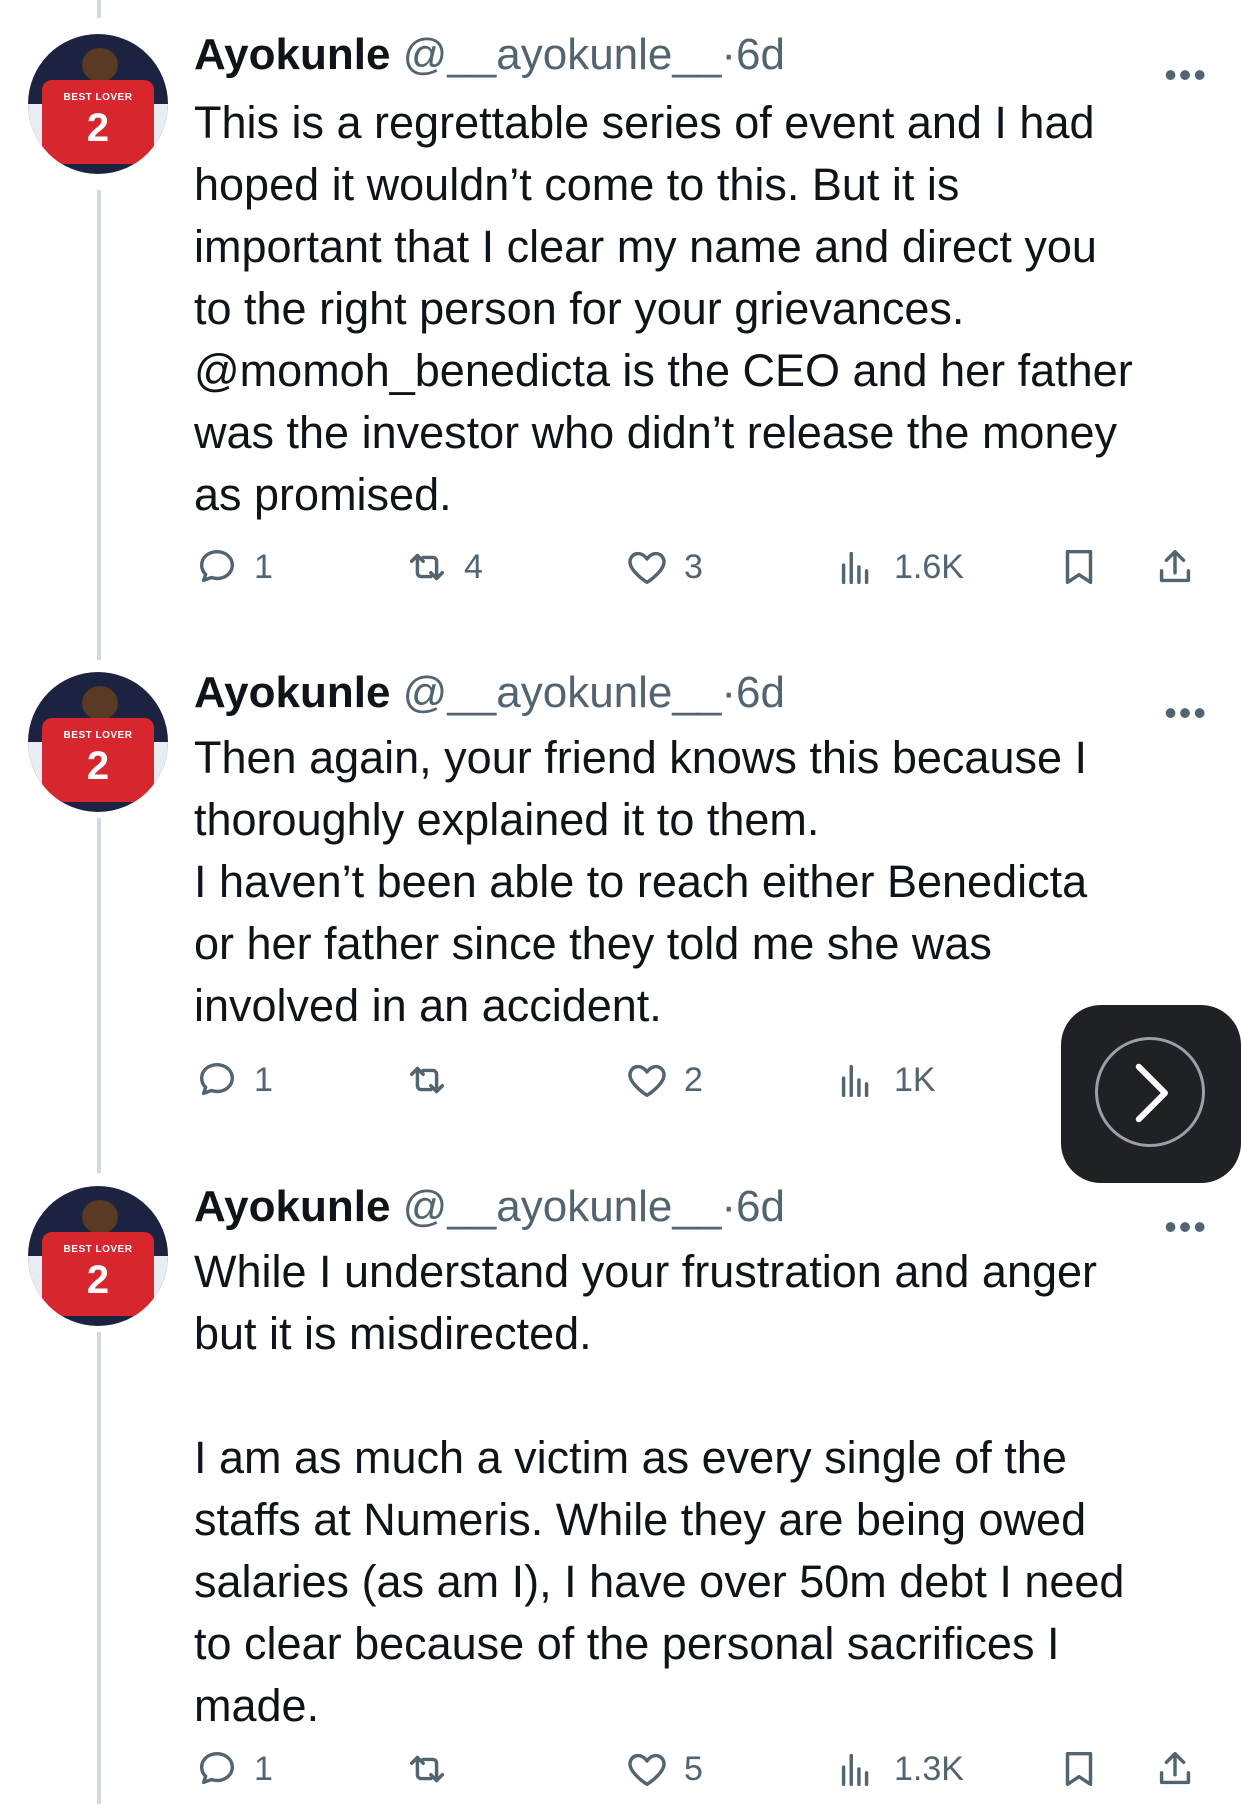 The width and height of the screenshot is (1242, 1806). Describe the element at coordinates (899, 1769) in the screenshot. I see `views-button: 1.3K` at that location.